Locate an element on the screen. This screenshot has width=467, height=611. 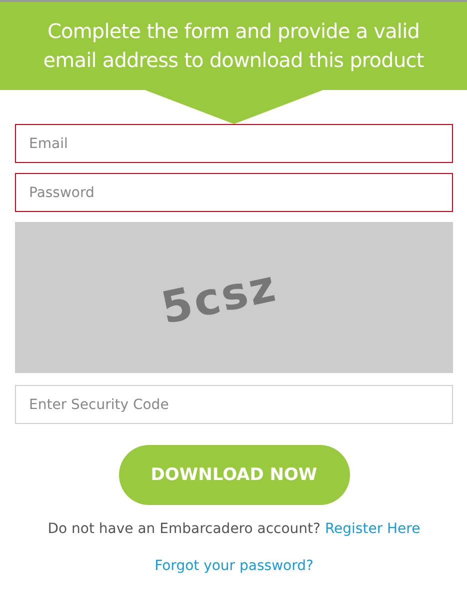
email-field: Email is located at coordinates (234, 143).